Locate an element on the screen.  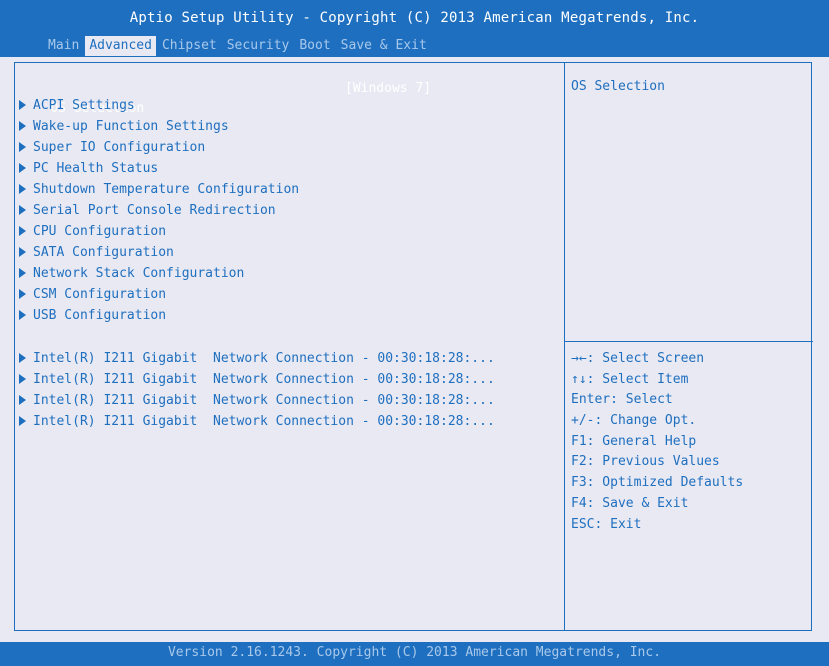
tab-save-exit: Save & Exit is located at coordinates (384, 46).